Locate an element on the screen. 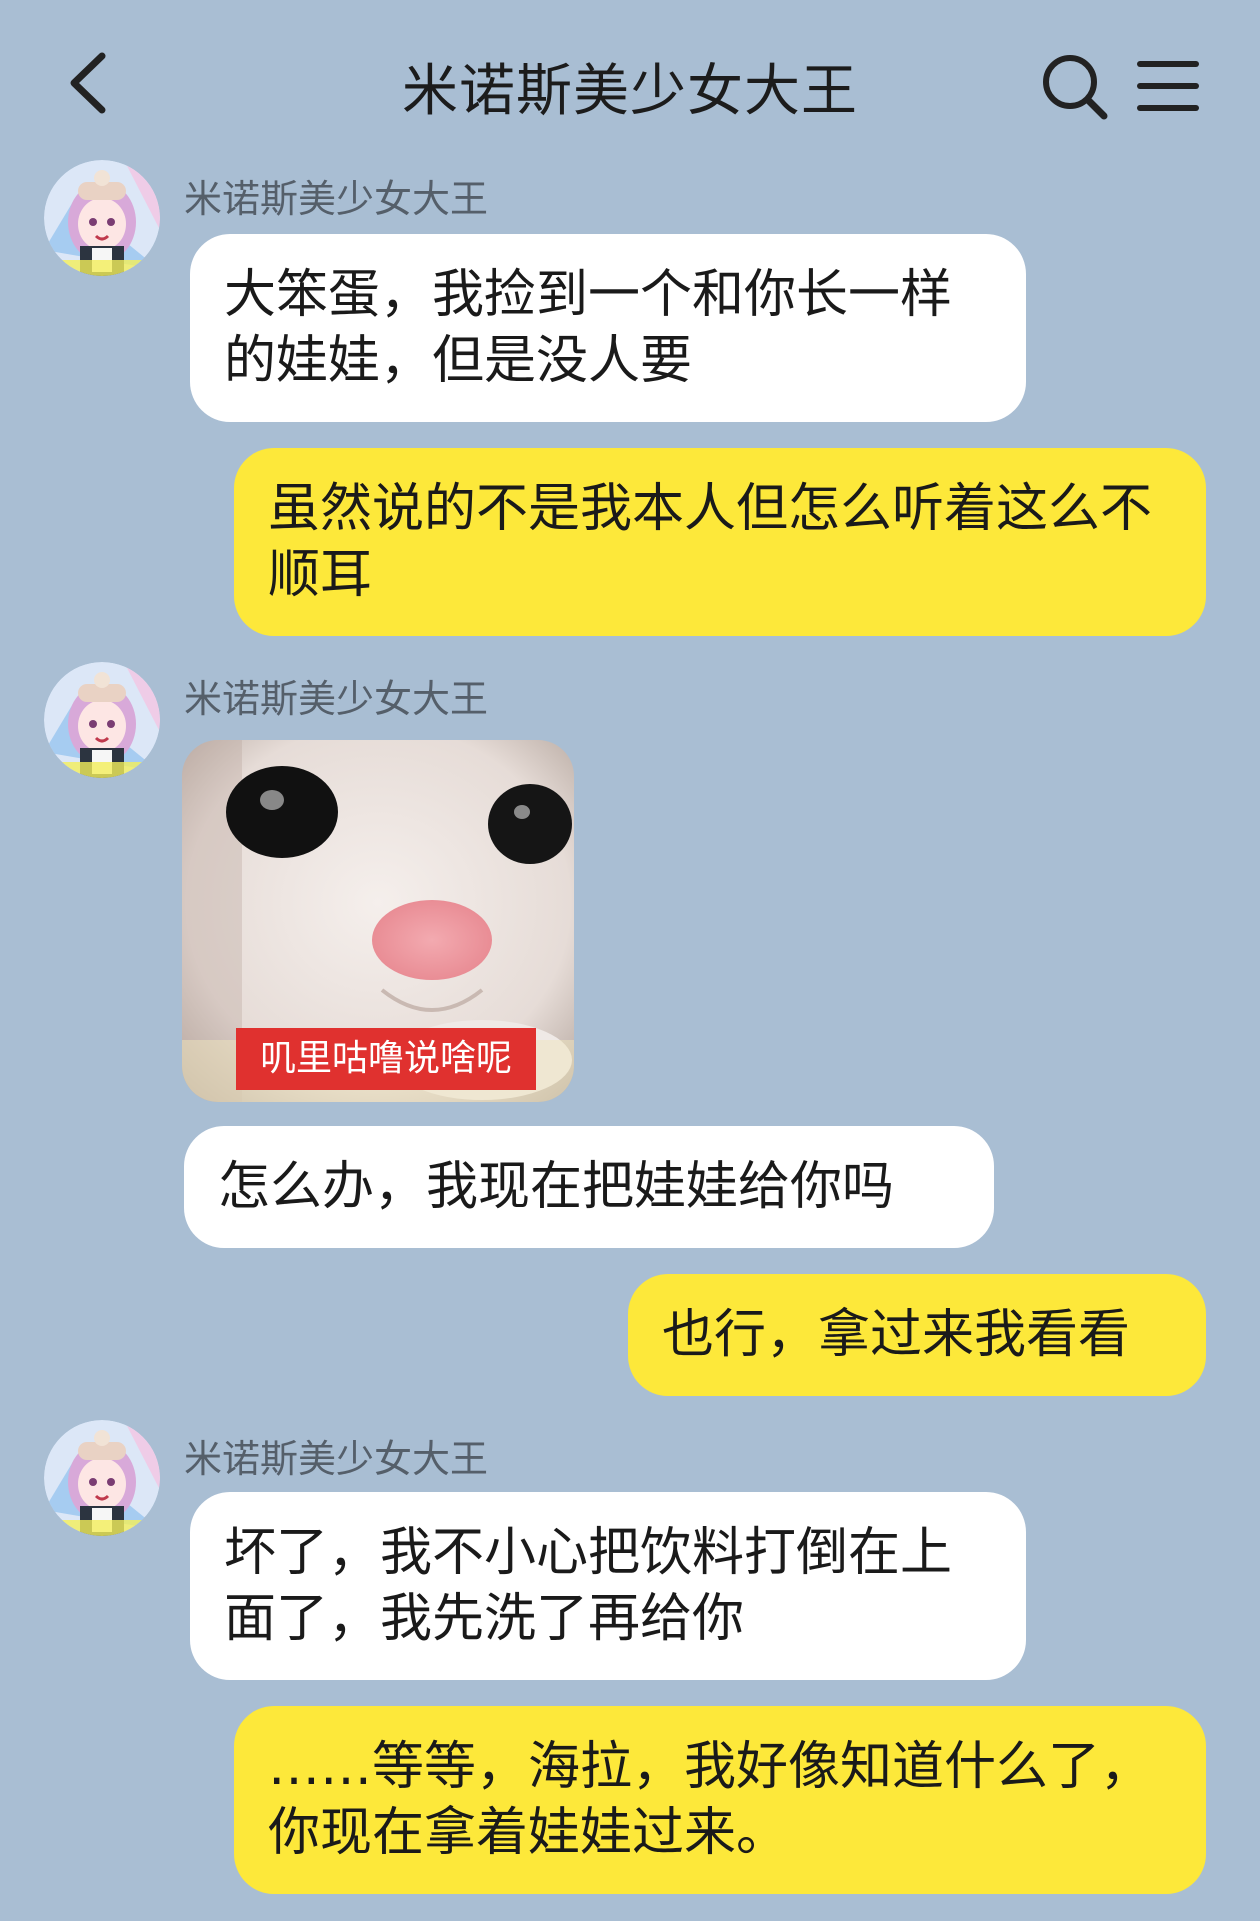  sticker-caption: 叽里咕噜说啥呢 is located at coordinates (386, 1059).